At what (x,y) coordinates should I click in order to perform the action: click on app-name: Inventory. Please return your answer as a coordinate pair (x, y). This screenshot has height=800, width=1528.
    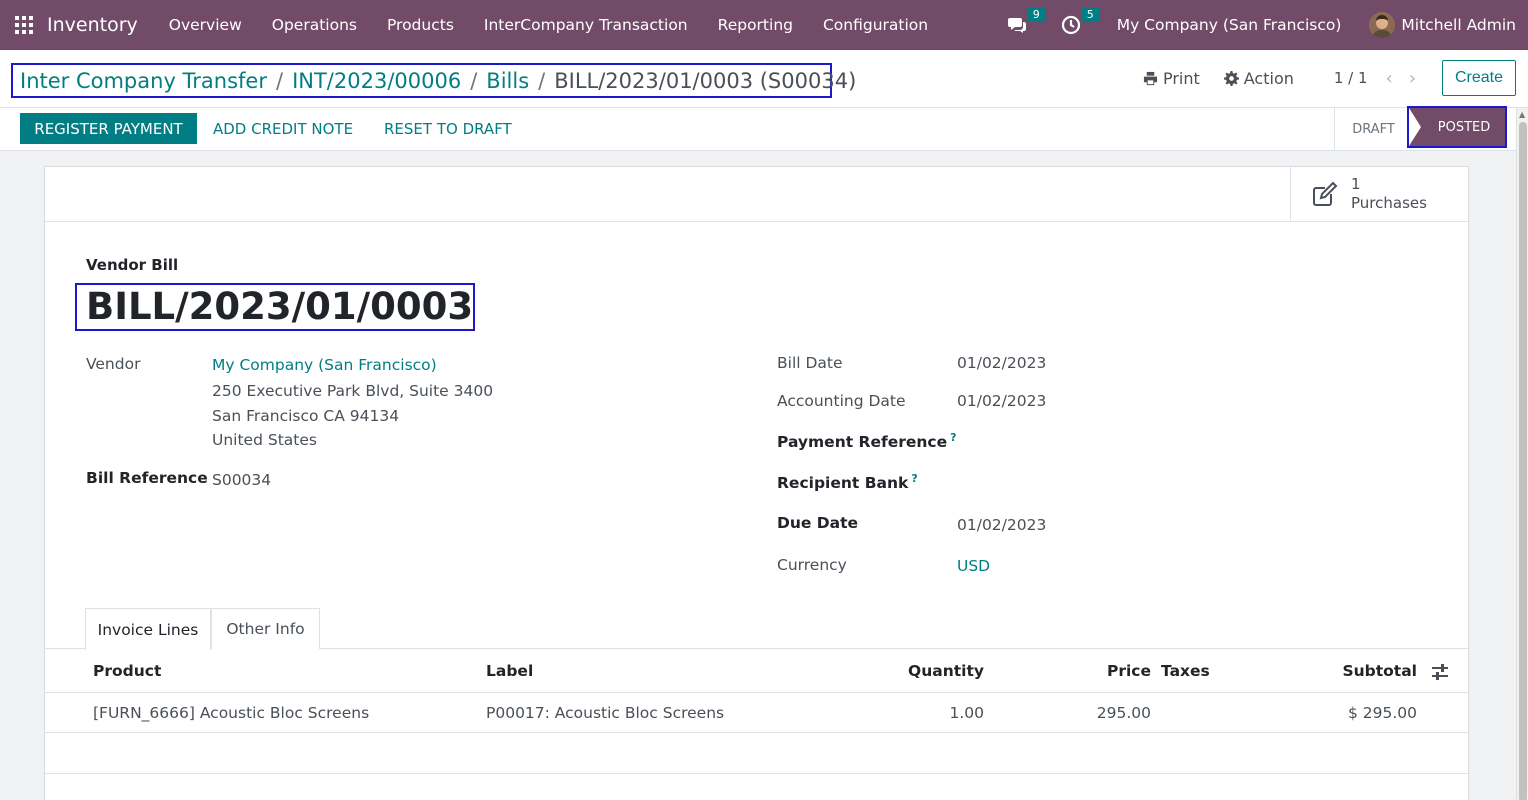
    Looking at the image, I should click on (92, 25).